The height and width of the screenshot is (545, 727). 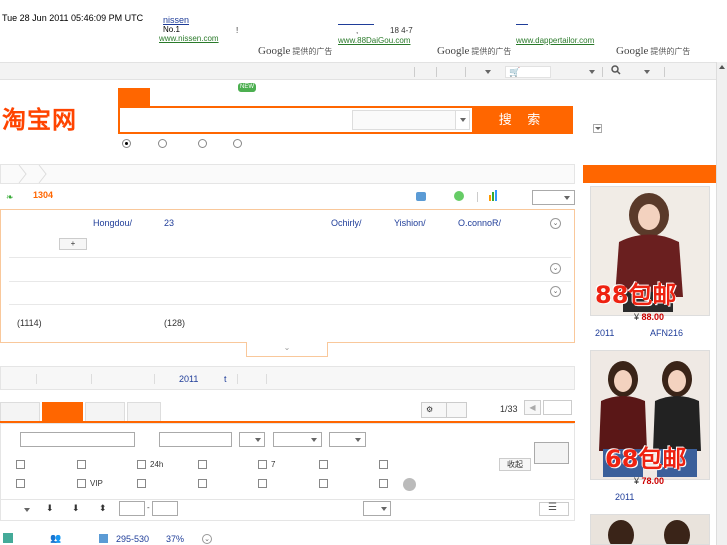 I want to click on ad-2-desc: !, so click(x=237, y=30).